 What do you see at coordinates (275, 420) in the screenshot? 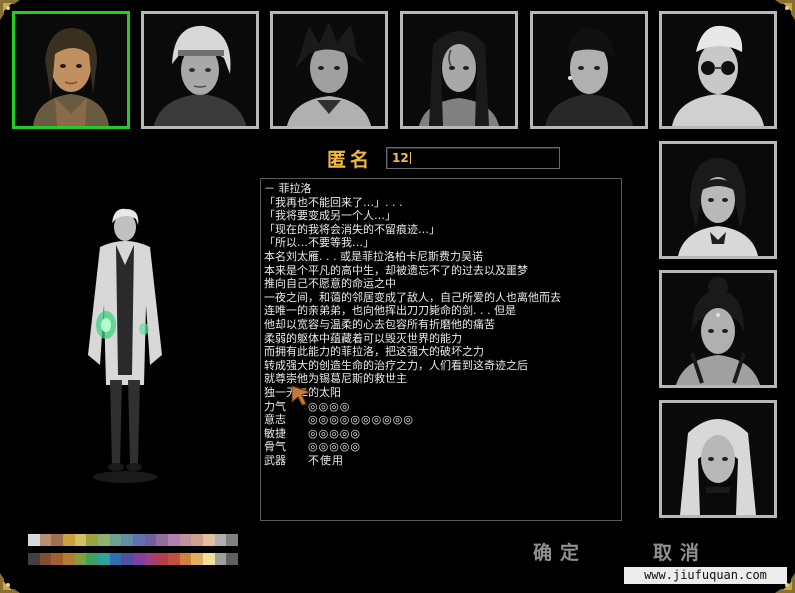
I see `stat-label: 意志` at bounding box center [275, 420].